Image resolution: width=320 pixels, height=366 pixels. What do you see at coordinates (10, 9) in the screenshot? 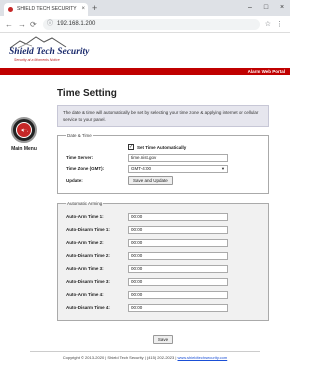
I see `favicon-icon` at bounding box center [10, 9].